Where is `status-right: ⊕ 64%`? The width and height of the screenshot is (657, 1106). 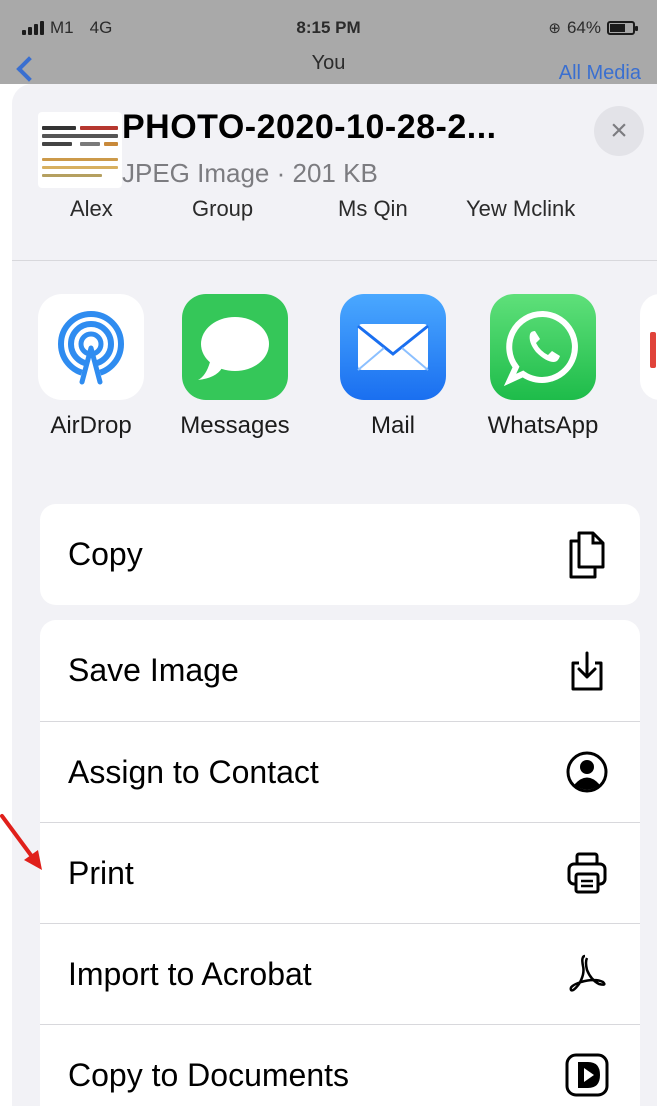
status-right: ⊕ 64% is located at coordinates (593, 28).